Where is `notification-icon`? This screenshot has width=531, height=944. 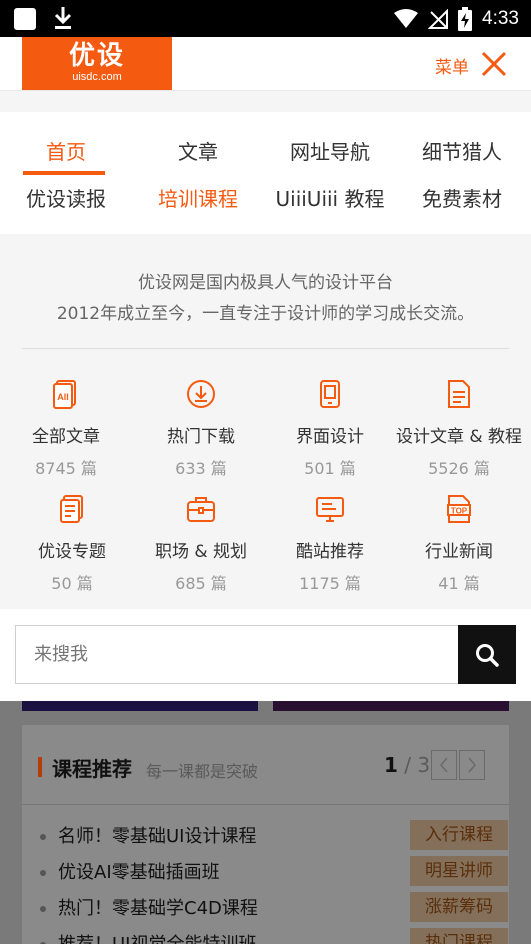 notification-icon is located at coordinates (25, 19).